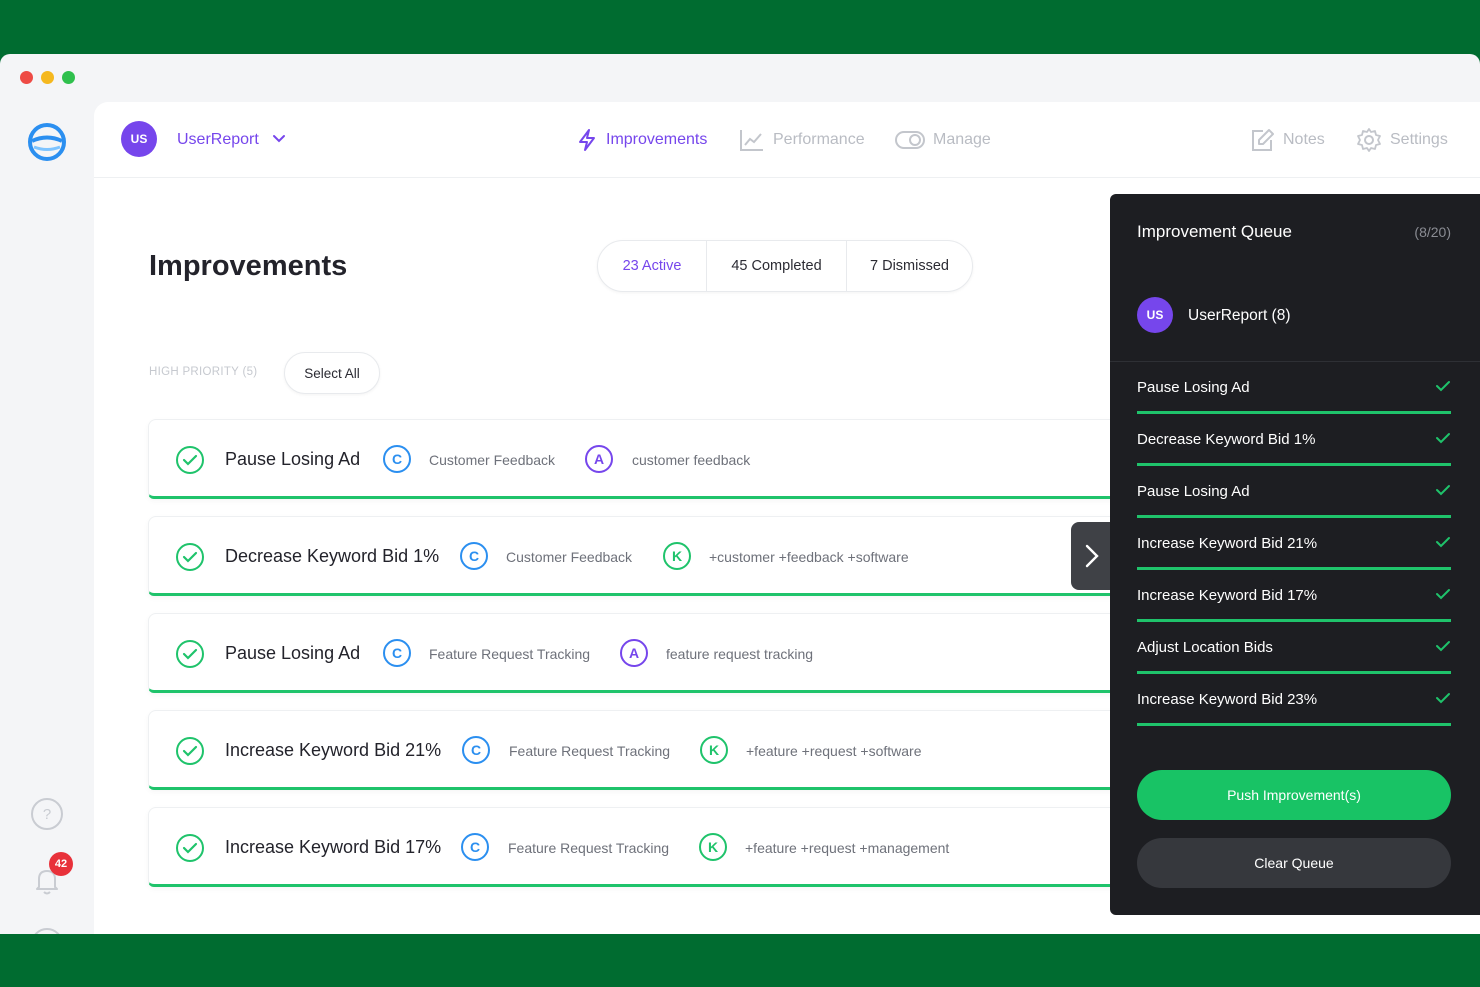 This screenshot has width=1480, height=987. Describe the element at coordinates (777, 266) in the screenshot. I see `filter-completed: 45 Completed` at that location.